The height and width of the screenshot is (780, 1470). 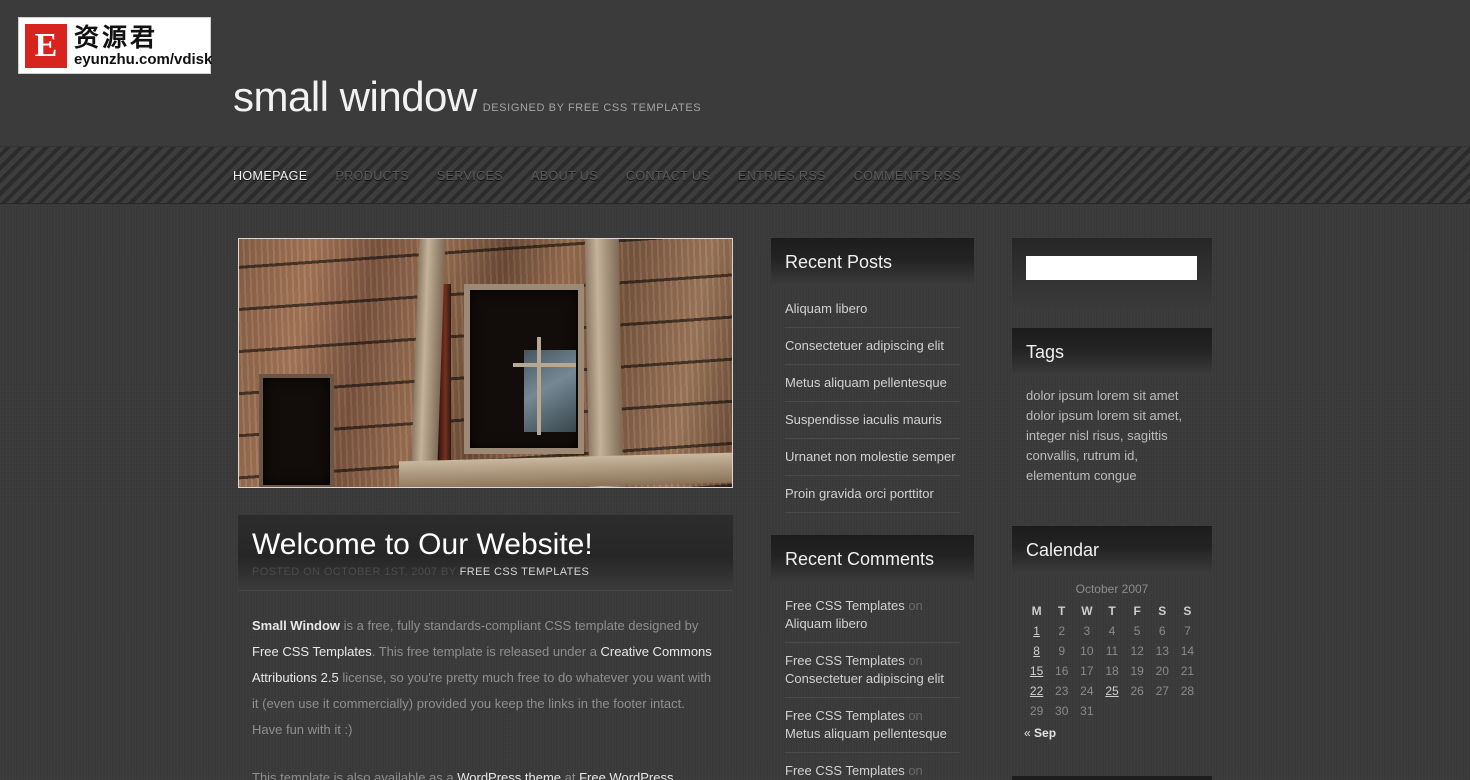 I want to click on calendar-day, so click(x=1187, y=711).